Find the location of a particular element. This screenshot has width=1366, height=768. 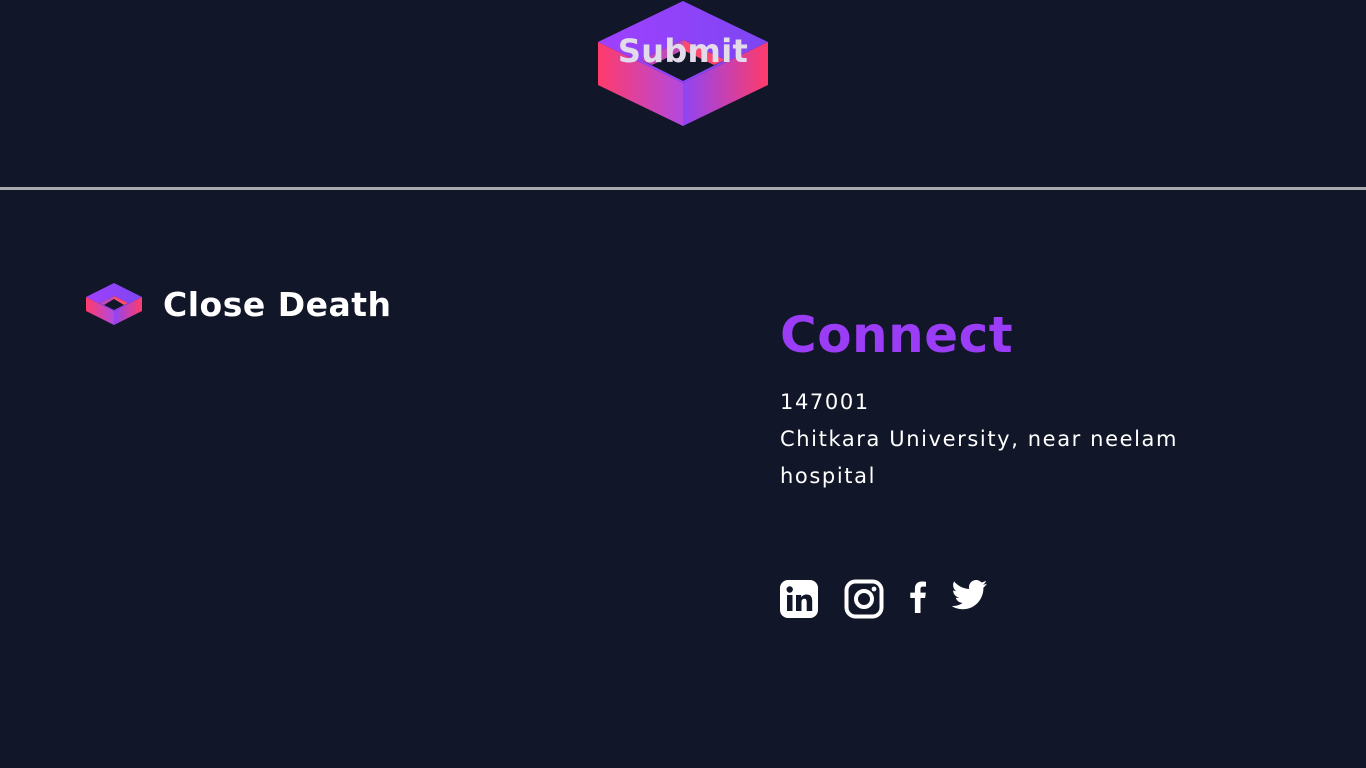

facebook-icon is located at coordinates (918, 596).